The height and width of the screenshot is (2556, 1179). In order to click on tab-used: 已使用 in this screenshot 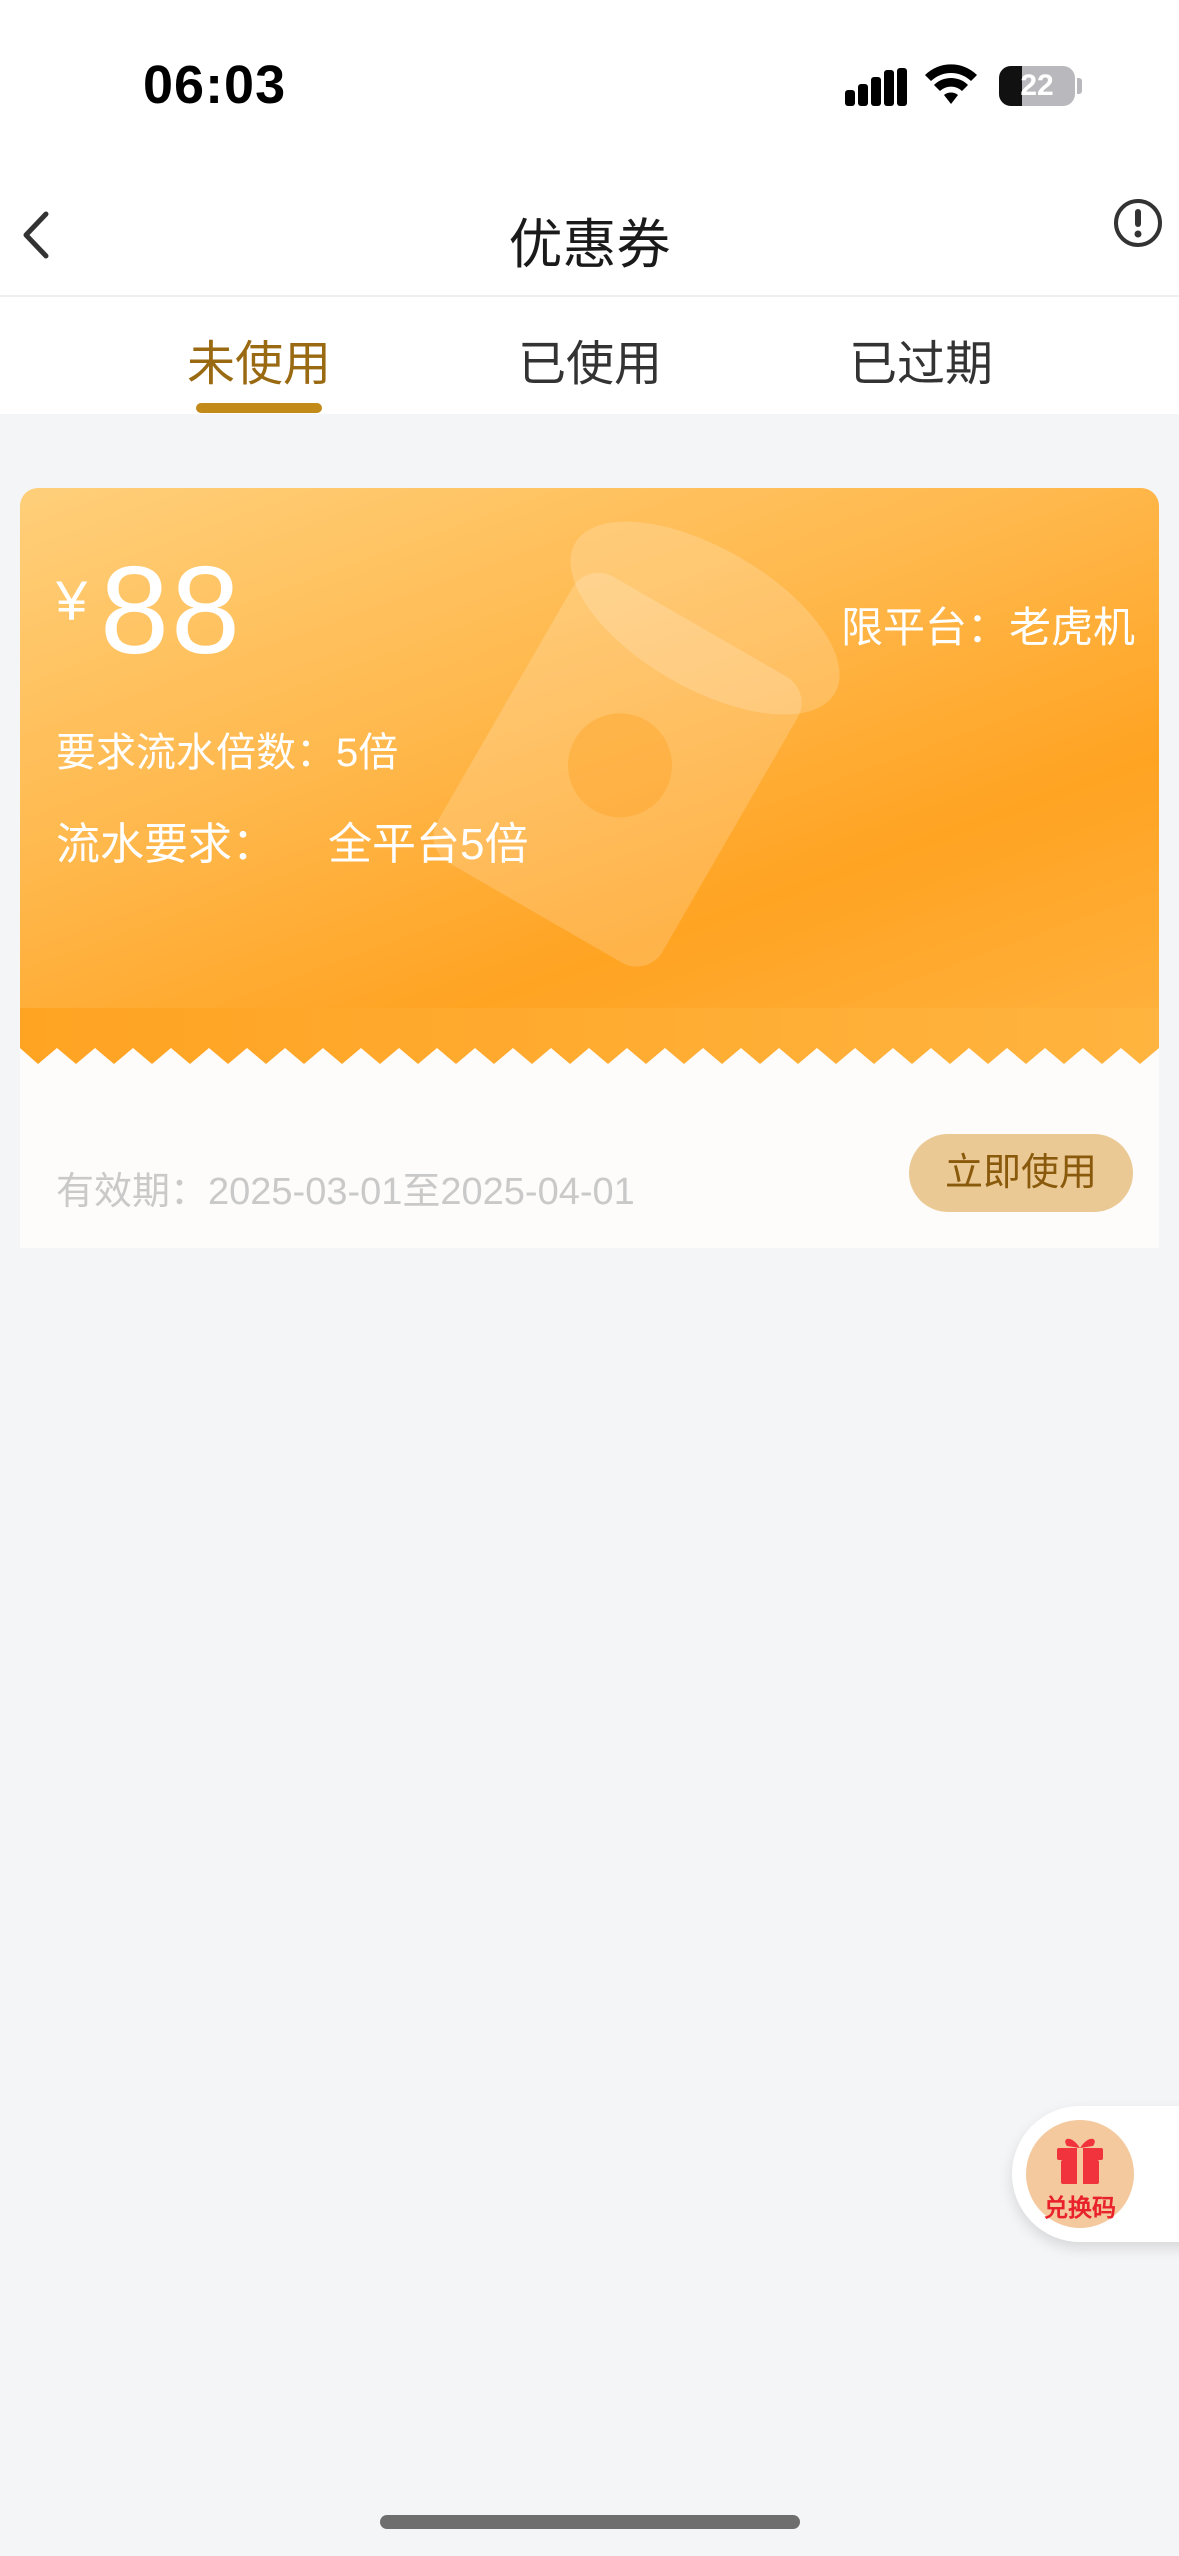, I will do `click(590, 359)`.